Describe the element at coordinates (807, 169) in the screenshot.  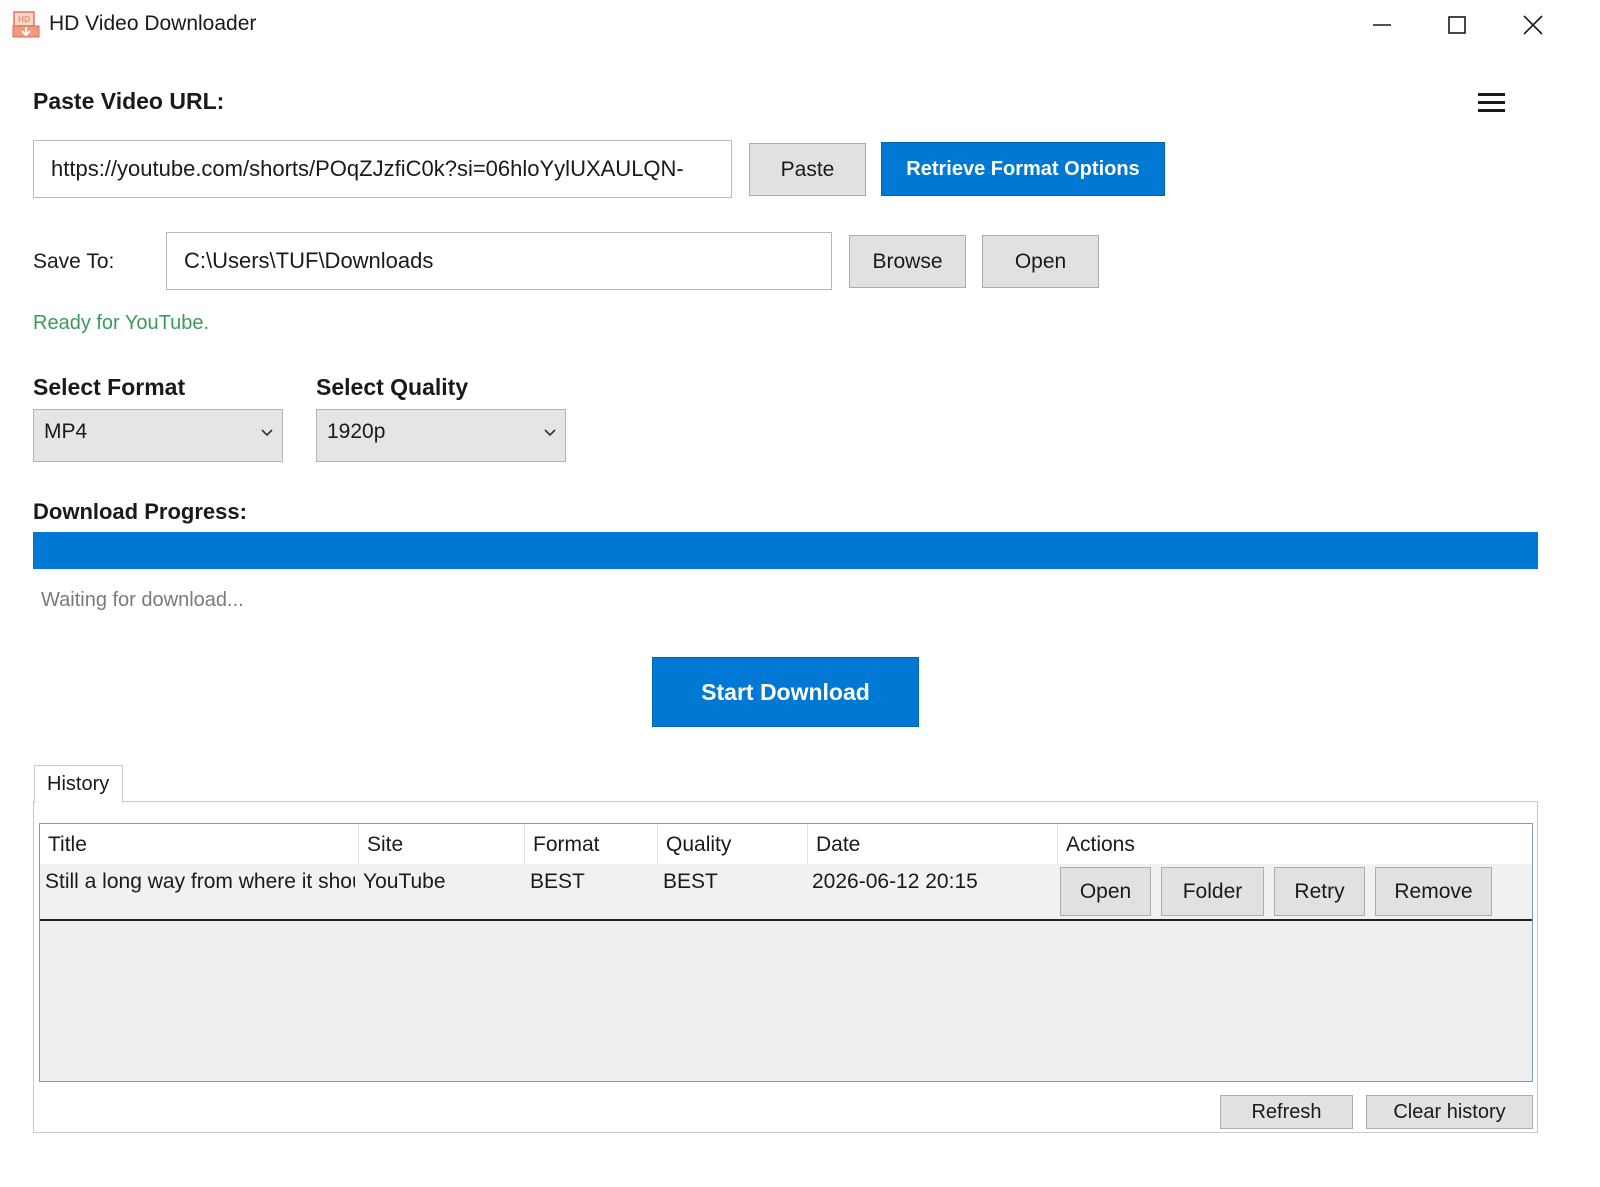
I see `paste-button: Paste` at that location.